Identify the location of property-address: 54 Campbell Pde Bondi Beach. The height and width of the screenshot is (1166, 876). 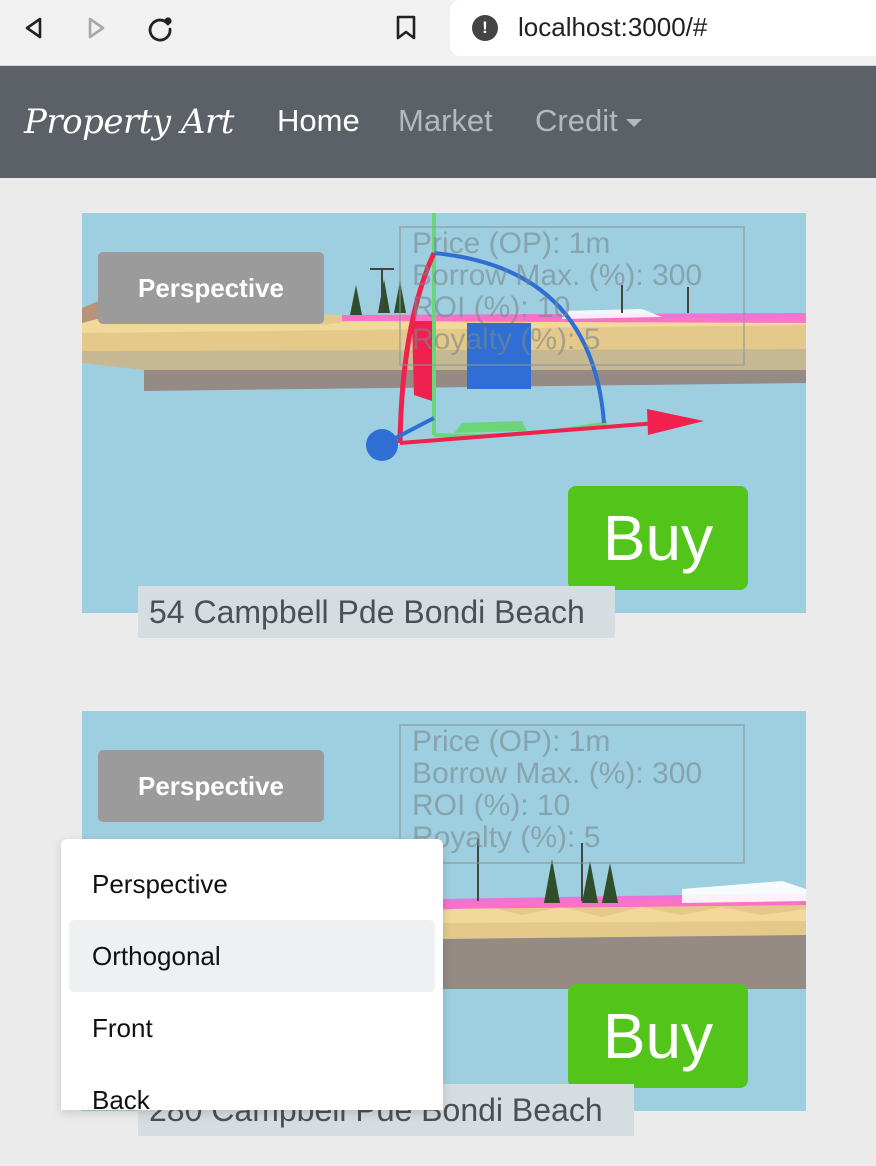
(376, 612).